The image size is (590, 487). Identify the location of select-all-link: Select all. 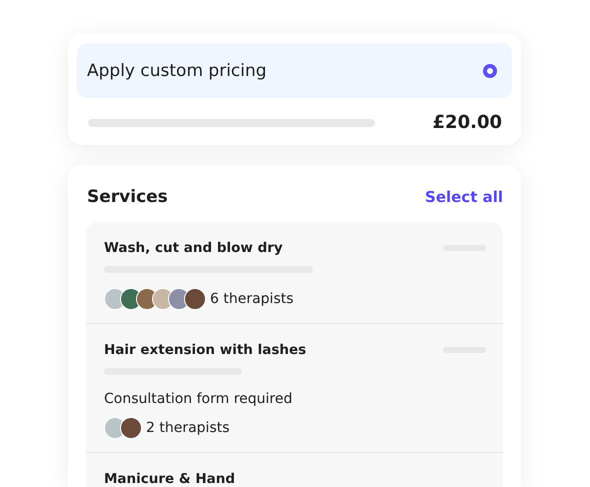
(464, 197).